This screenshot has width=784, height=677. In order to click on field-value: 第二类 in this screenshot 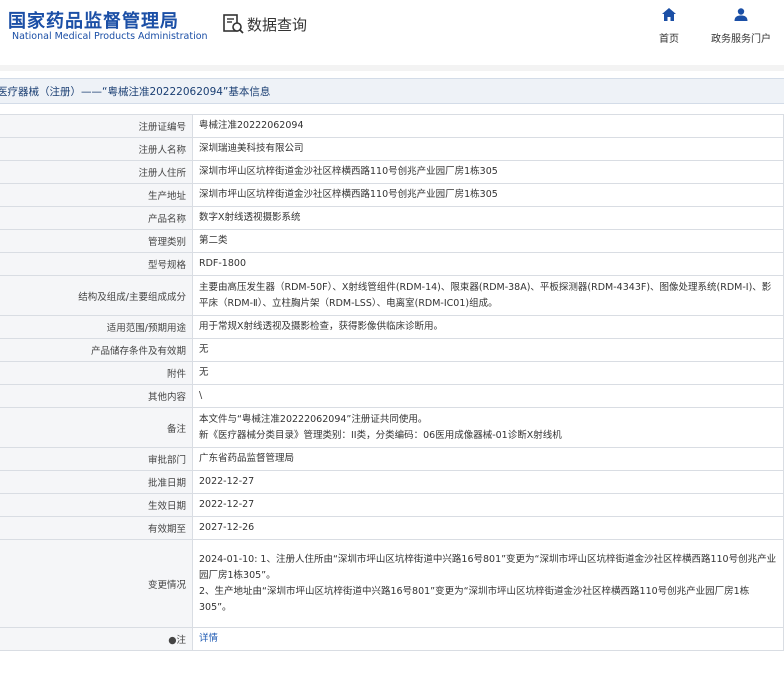, I will do `click(488, 241)`.